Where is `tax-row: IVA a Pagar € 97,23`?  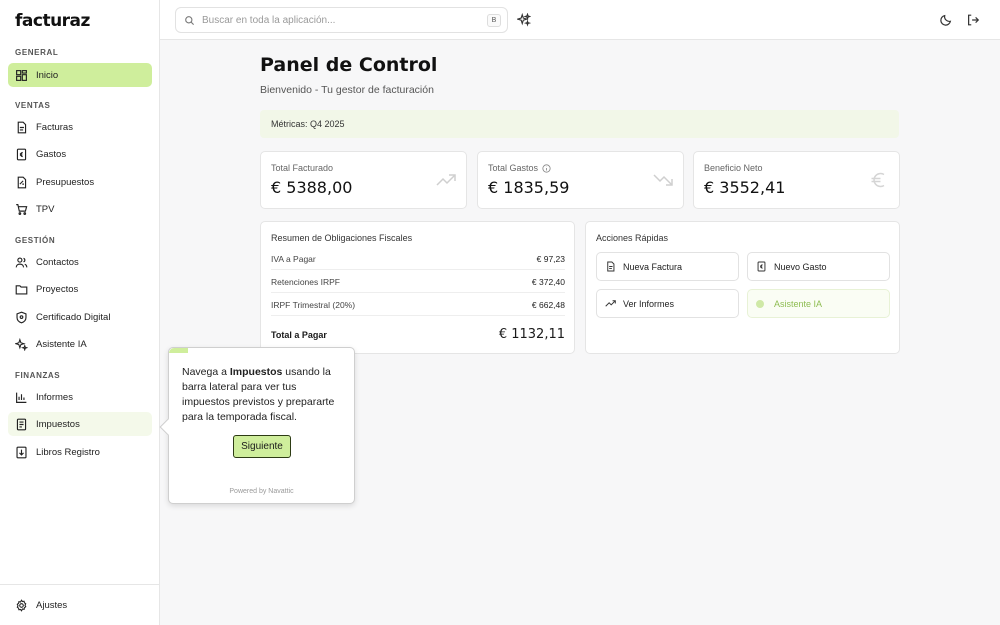
tax-row: IVA a Pagar € 97,23 is located at coordinates (418, 262).